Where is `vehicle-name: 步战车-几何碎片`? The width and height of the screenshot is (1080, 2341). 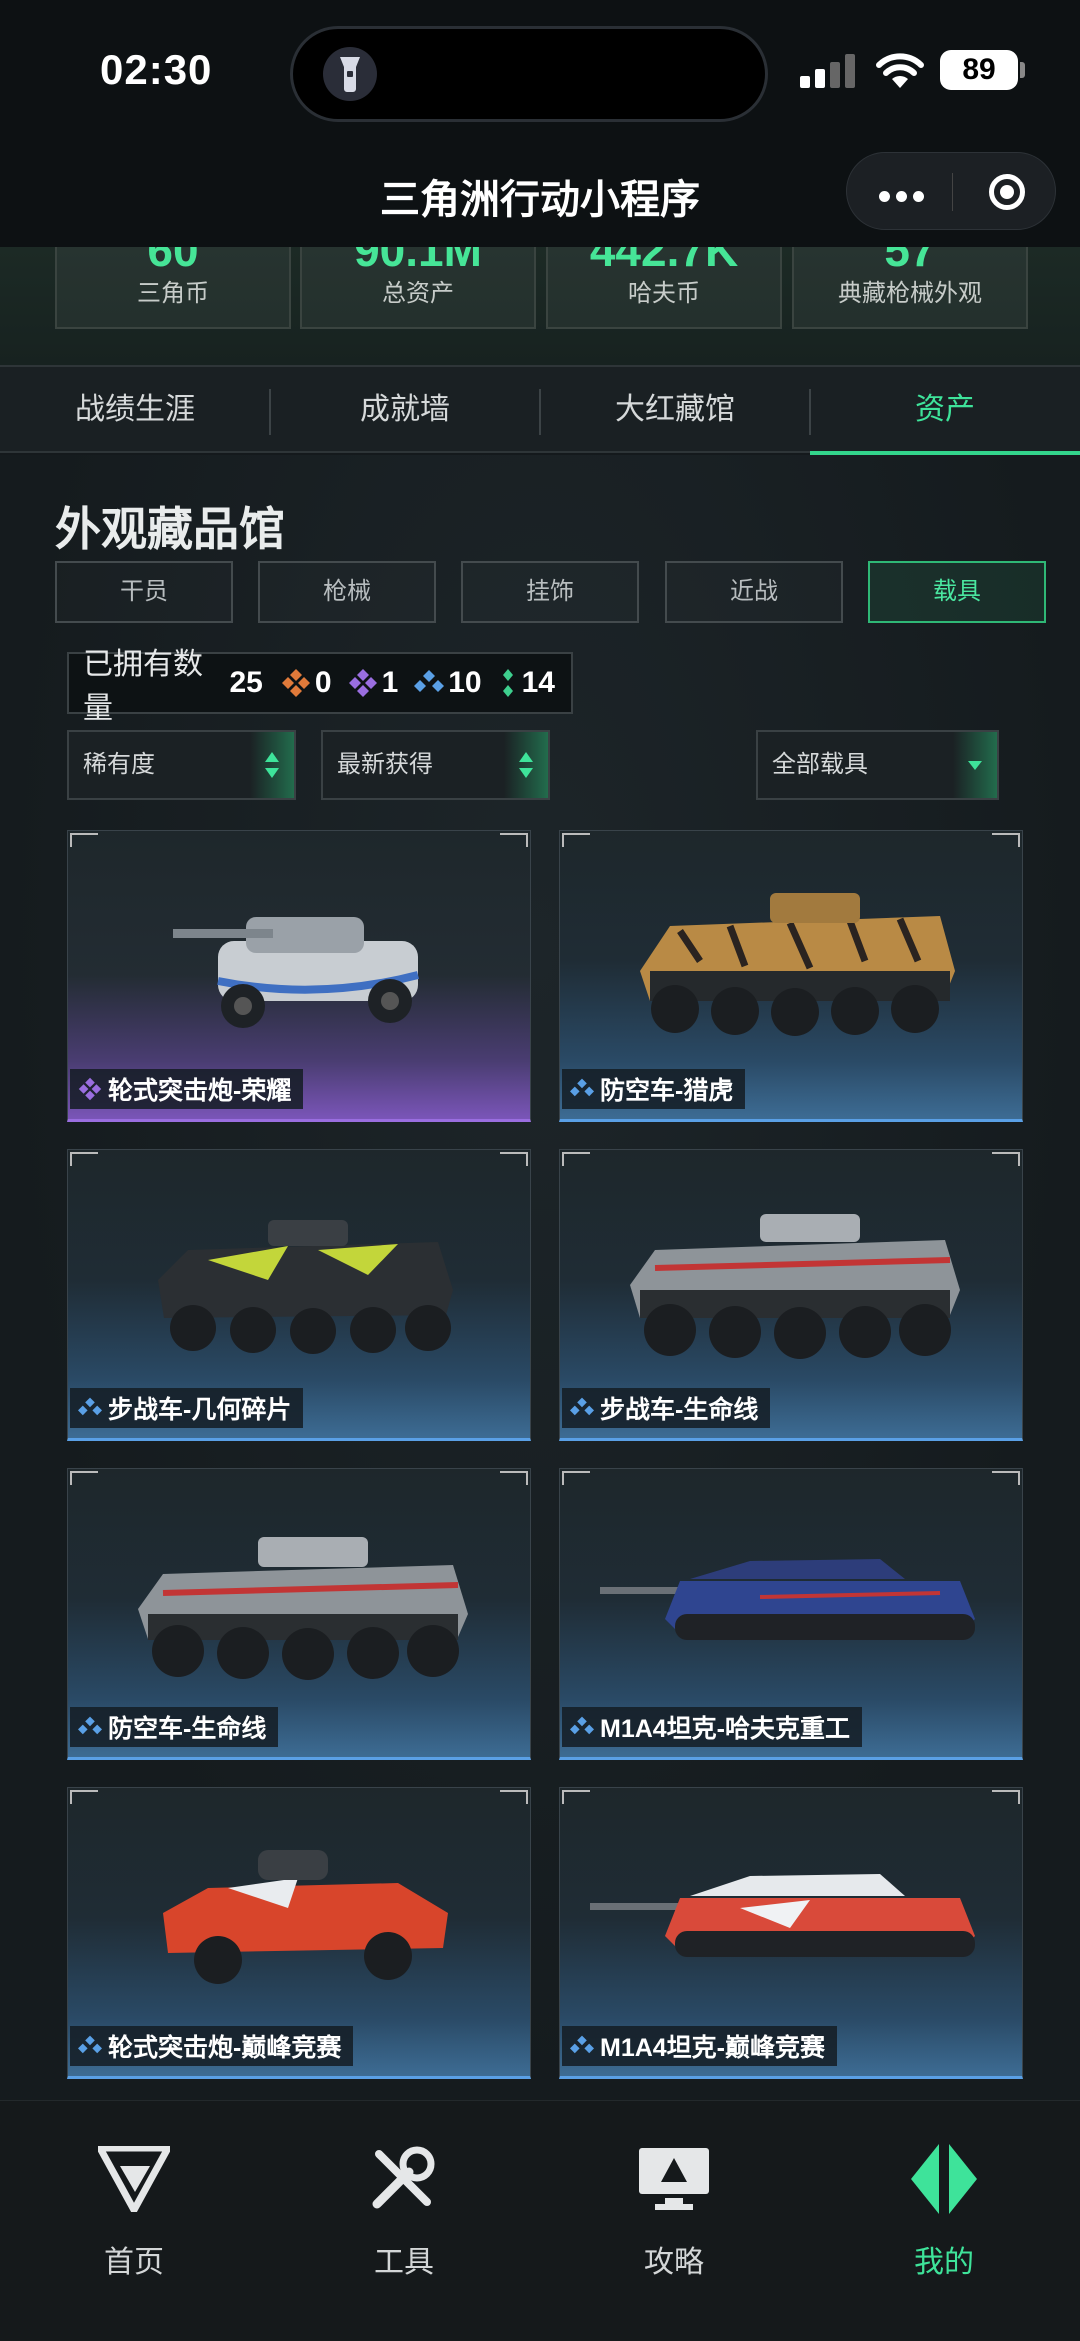
vehicle-name: 步战车-几何碎片 is located at coordinates (200, 1410).